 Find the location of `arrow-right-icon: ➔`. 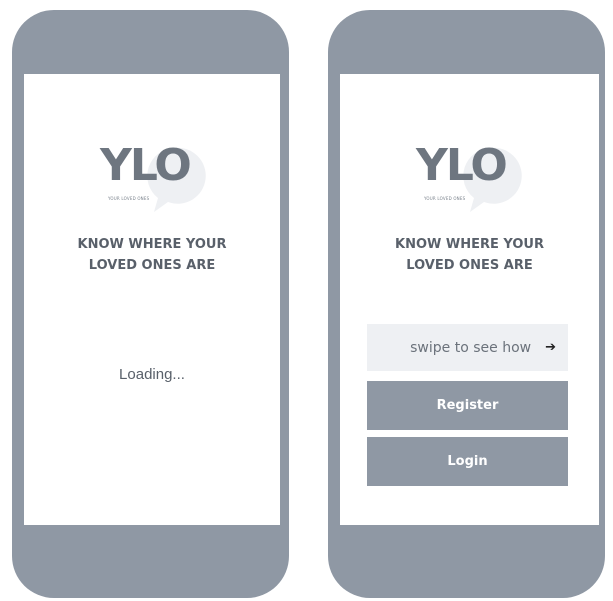

arrow-right-icon: ➔ is located at coordinates (550, 347).